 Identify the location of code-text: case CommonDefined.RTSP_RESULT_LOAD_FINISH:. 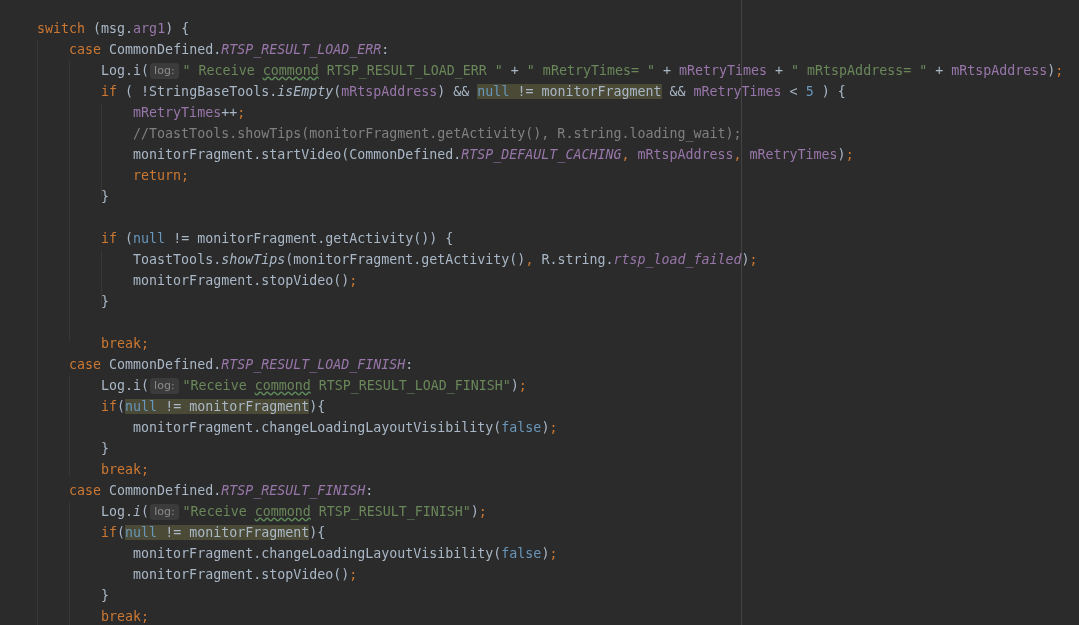
(241, 365).